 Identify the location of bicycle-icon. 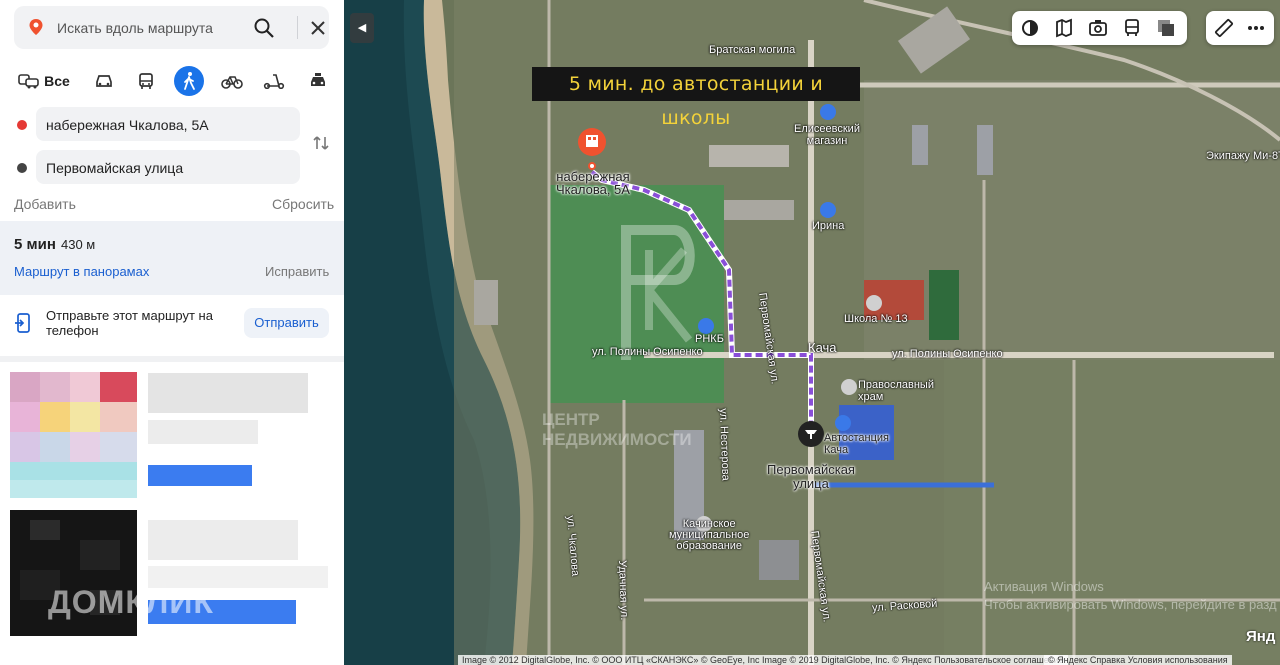
(232, 82).